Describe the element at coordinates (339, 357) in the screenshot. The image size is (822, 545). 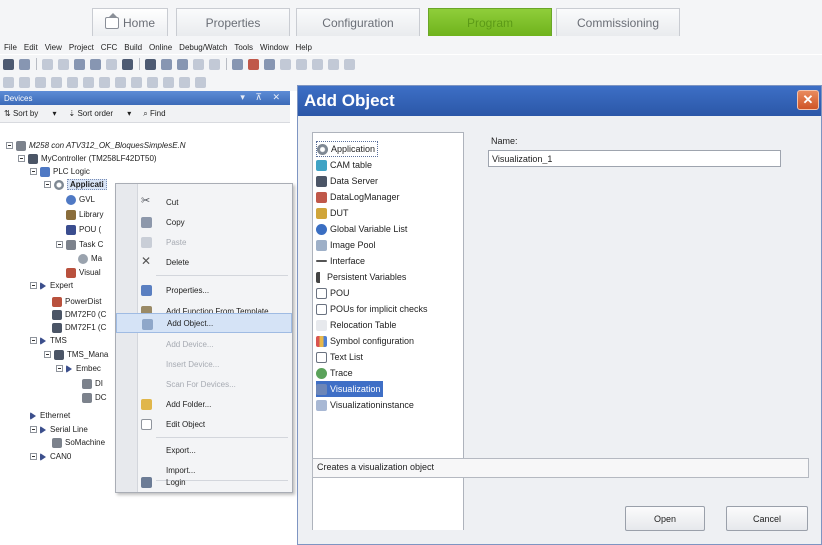
I see `object-type-text-list: Text List` at that location.